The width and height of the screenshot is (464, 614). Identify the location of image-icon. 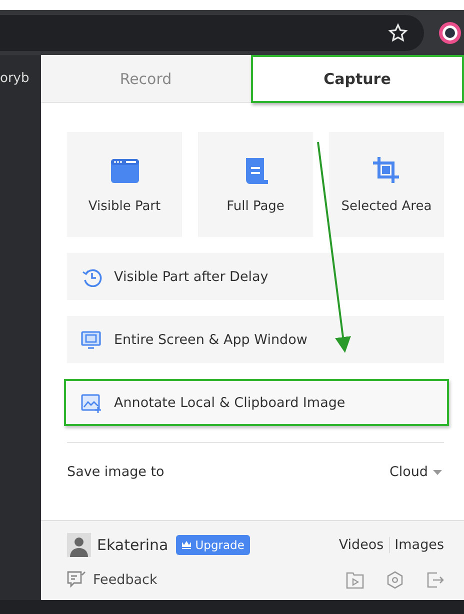
(91, 402).